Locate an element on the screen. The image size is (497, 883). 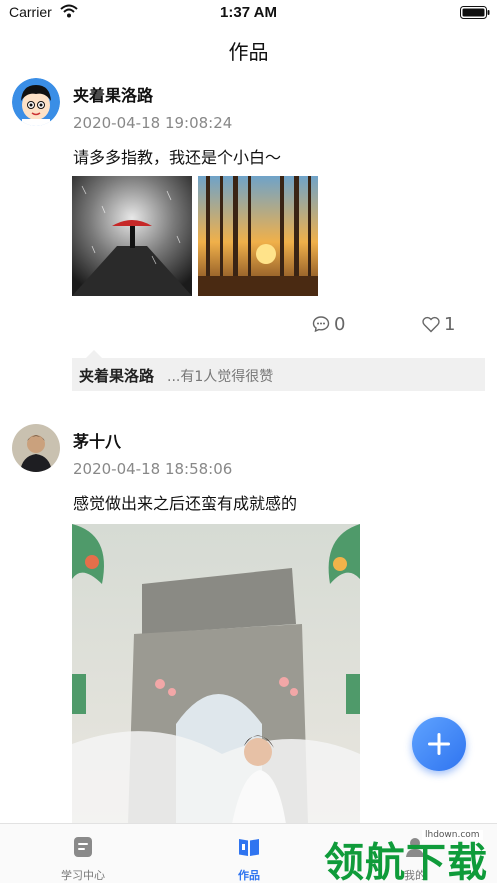
like-summary: 夹着果洛路 ...有1人觉得很赞 is located at coordinates (278, 370).